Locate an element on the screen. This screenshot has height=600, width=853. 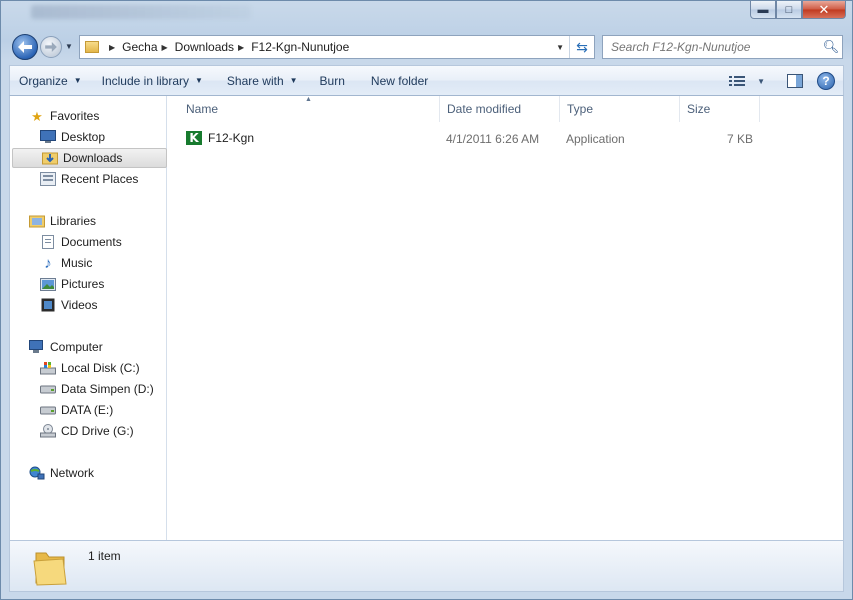
nav-data-simpen-d: Data Simpen (D:) is located at coordinates (89, 389).